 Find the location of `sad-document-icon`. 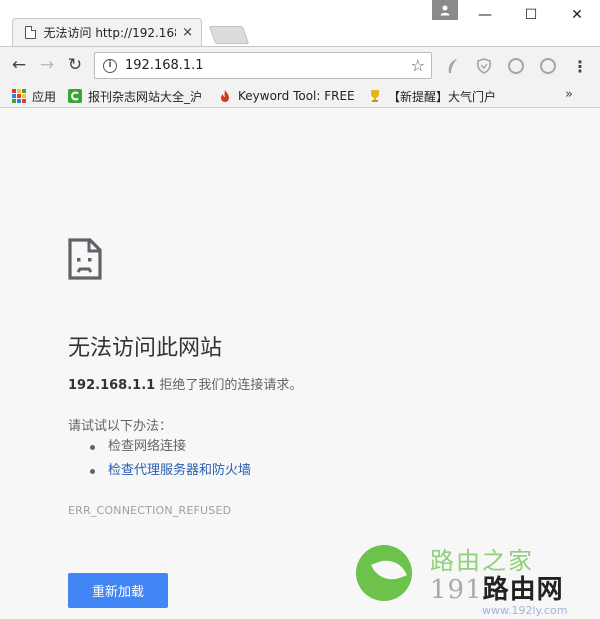

sad-document-icon is located at coordinates (85, 259).